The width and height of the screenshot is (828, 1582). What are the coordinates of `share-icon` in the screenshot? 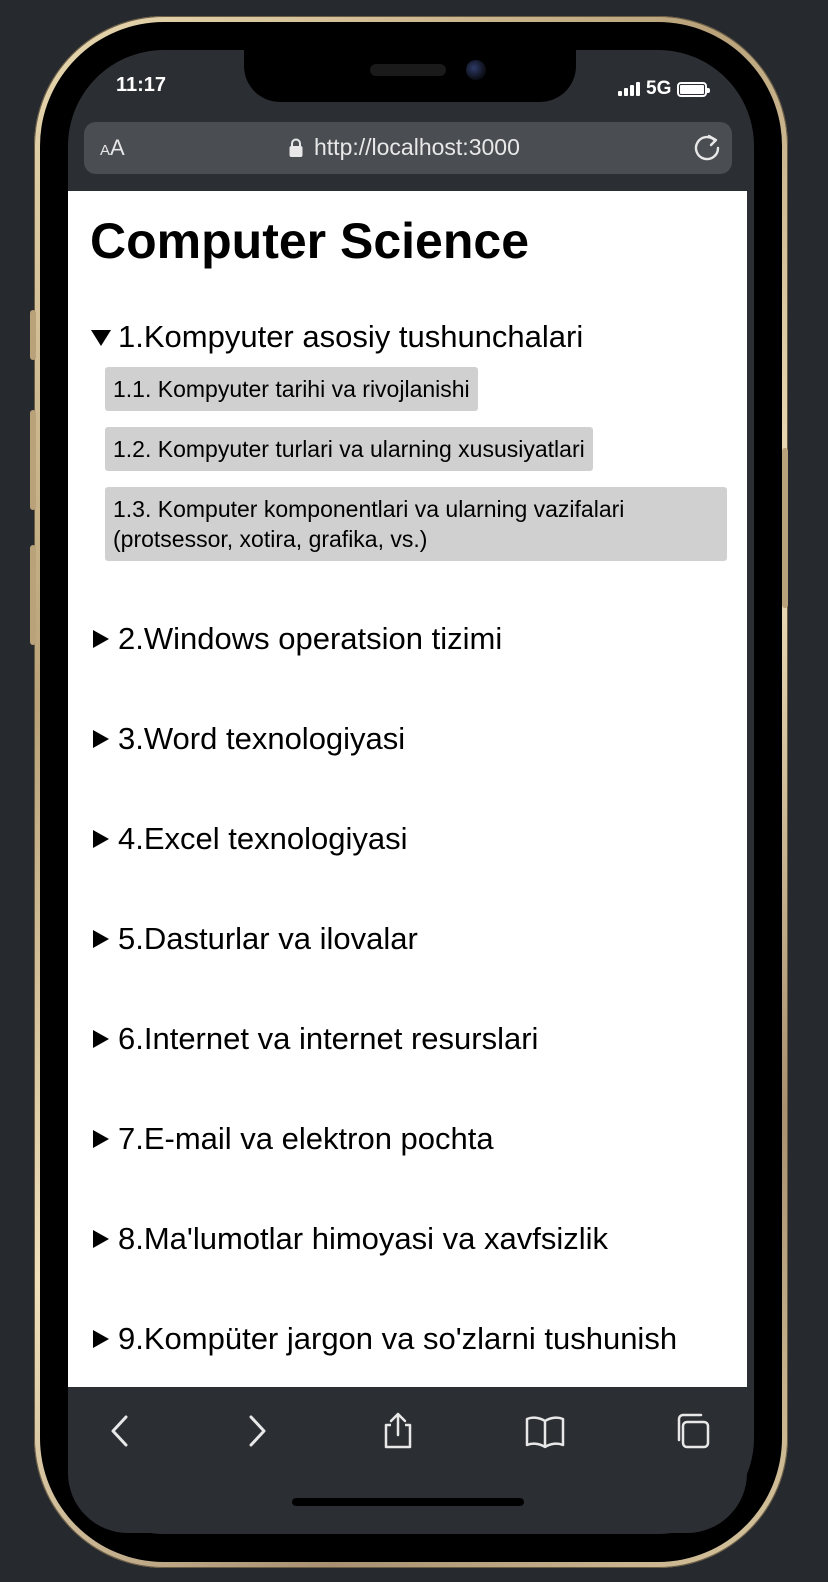 It's located at (398, 1431).